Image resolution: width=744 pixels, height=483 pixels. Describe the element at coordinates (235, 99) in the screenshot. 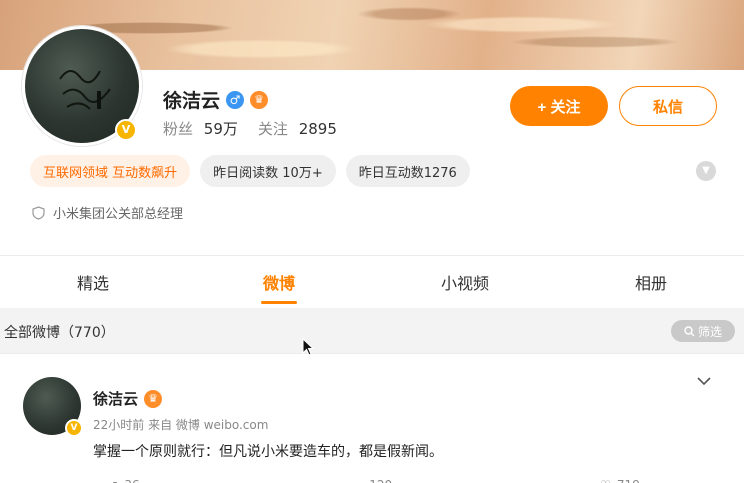

I see `male-icon: ♂` at that location.